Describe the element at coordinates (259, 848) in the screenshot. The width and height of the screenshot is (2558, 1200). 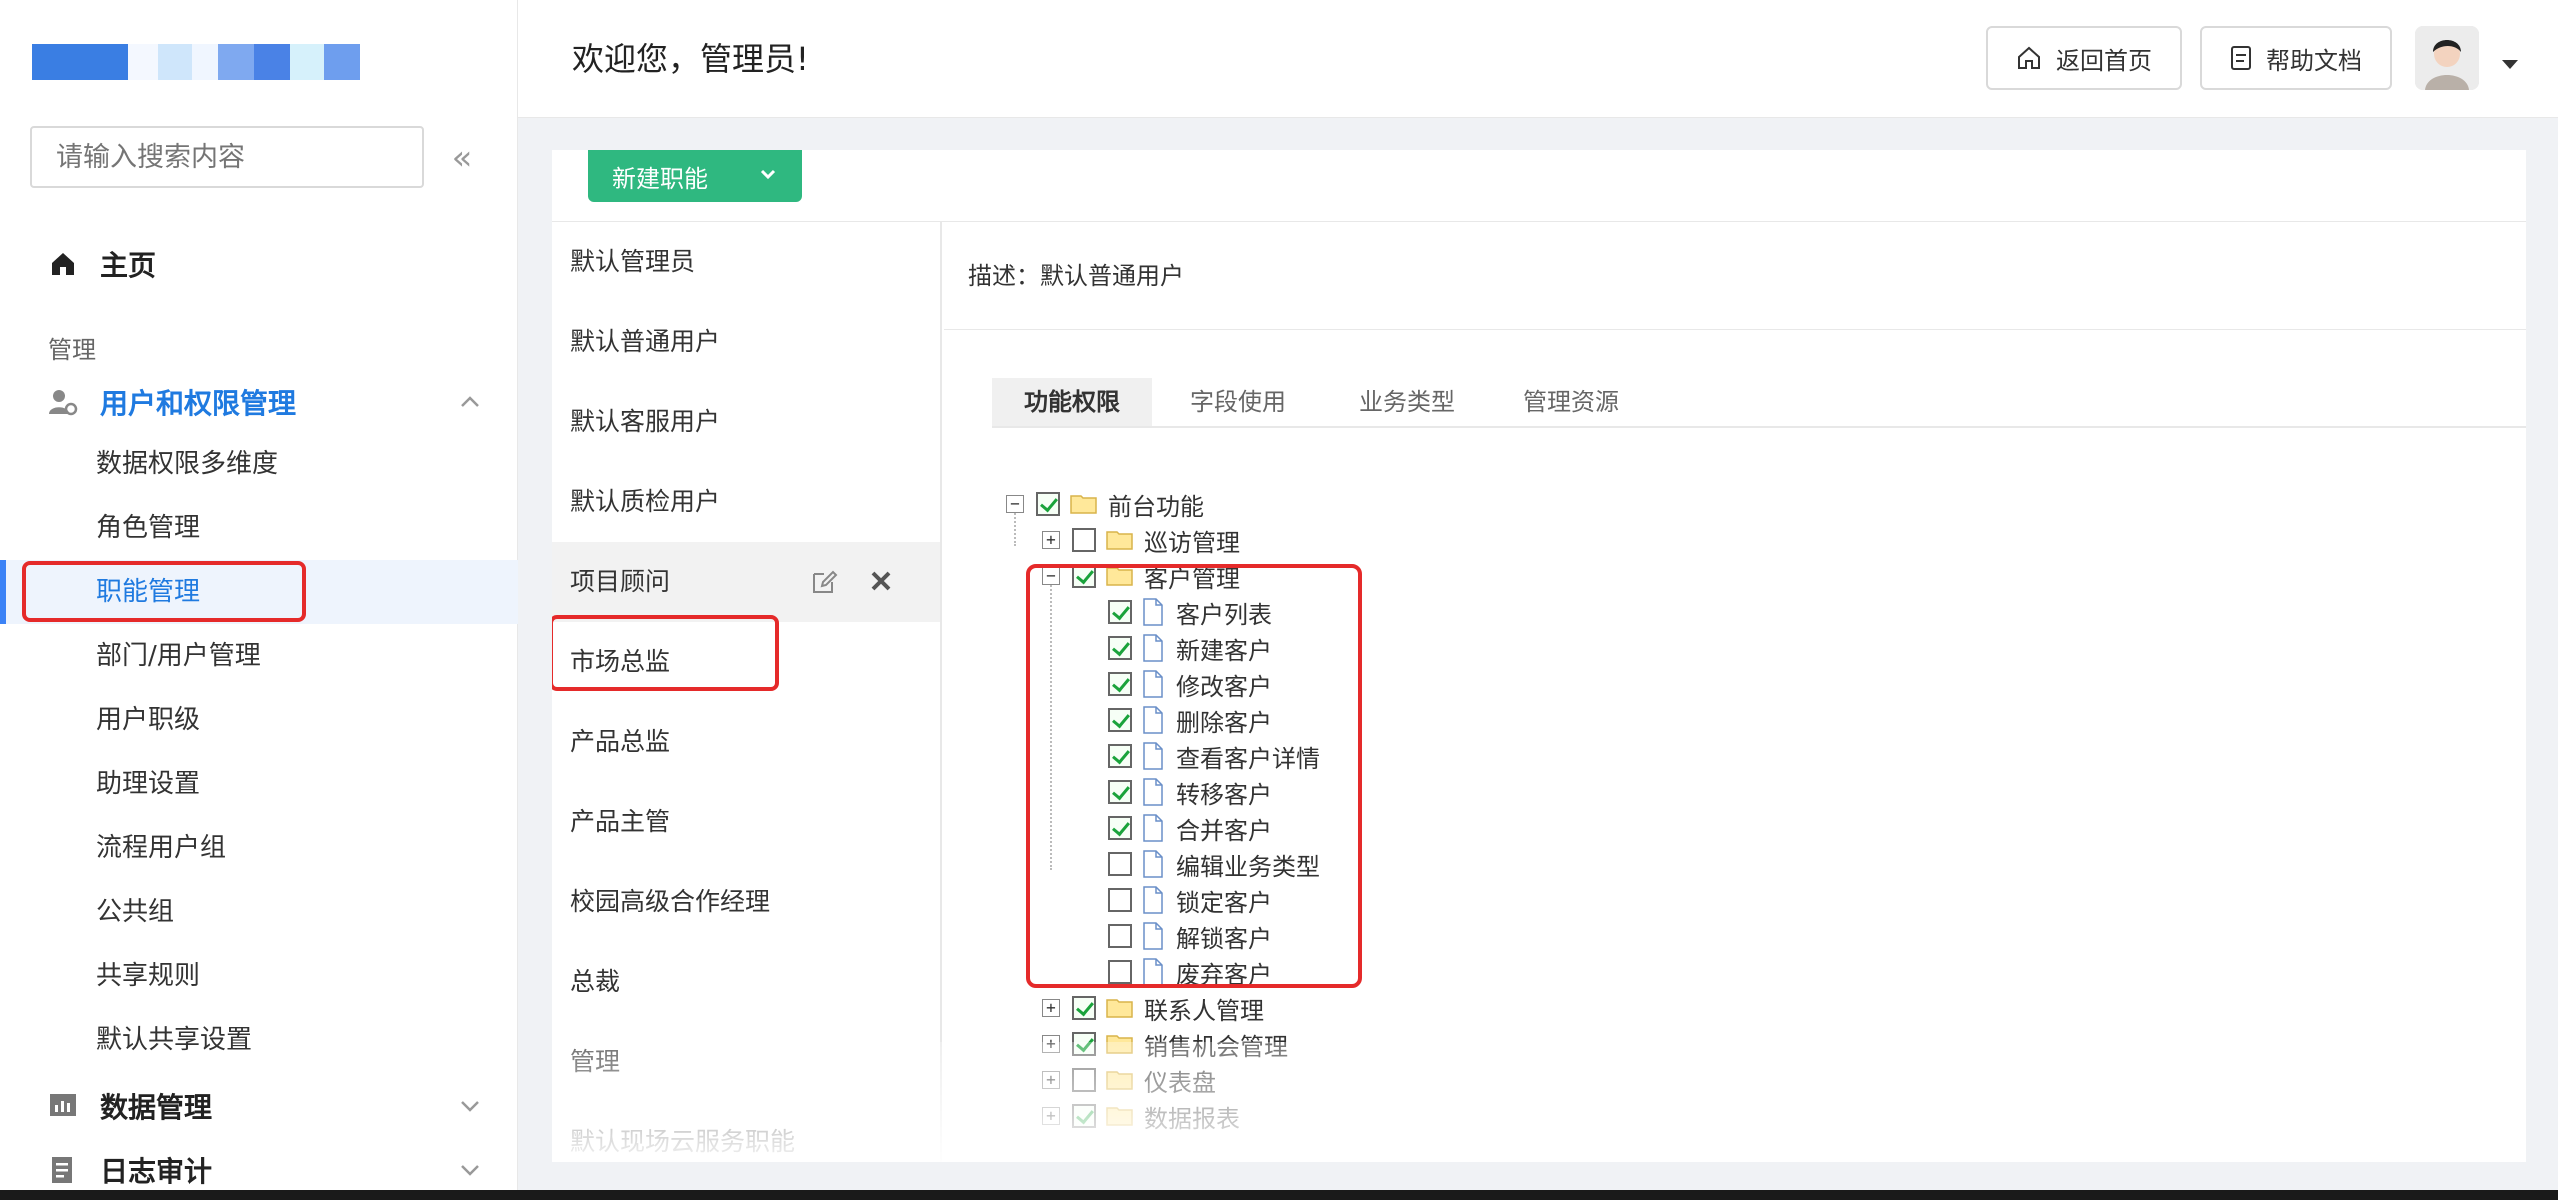
I see `sidebar-item-flow-group: 流程用户组` at that location.